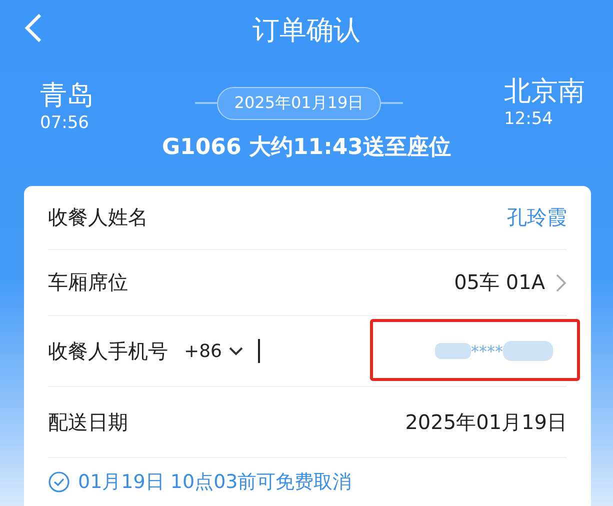  What do you see at coordinates (561, 282) in the screenshot?
I see `chevron-icon` at bounding box center [561, 282].